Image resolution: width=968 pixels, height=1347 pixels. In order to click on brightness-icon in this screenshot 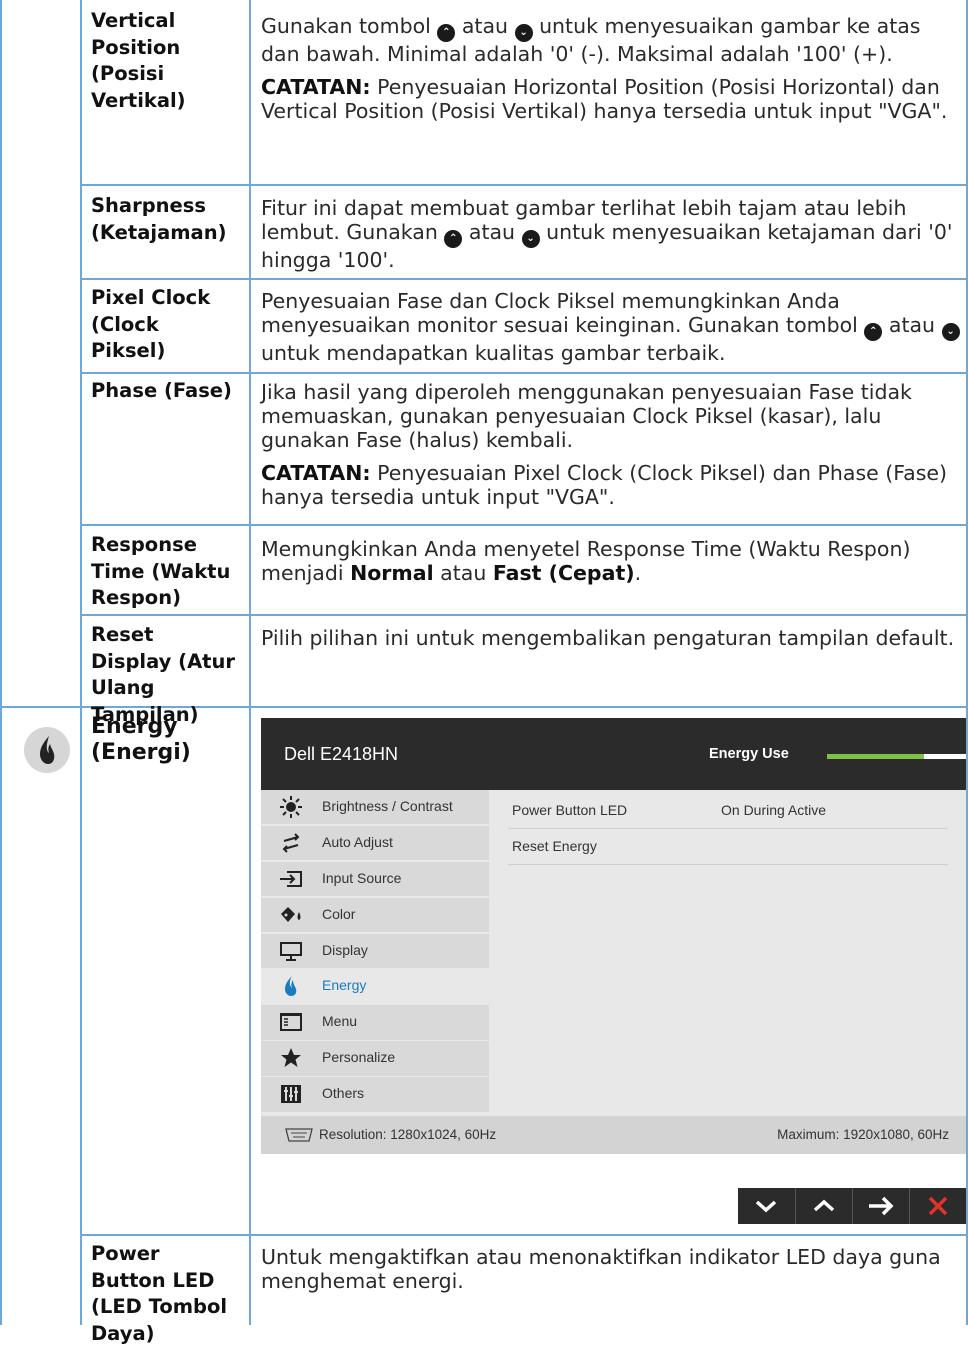, I will do `click(291, 807)`.